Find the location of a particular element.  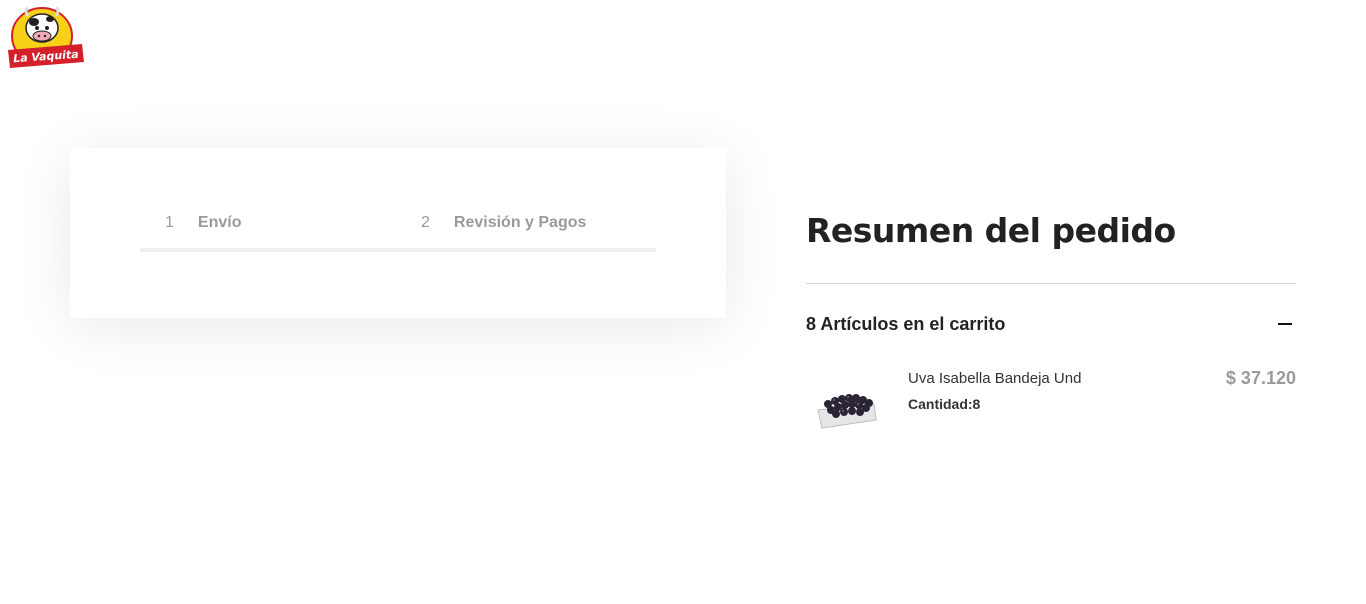

product-image is located at coordinates (846, 404).